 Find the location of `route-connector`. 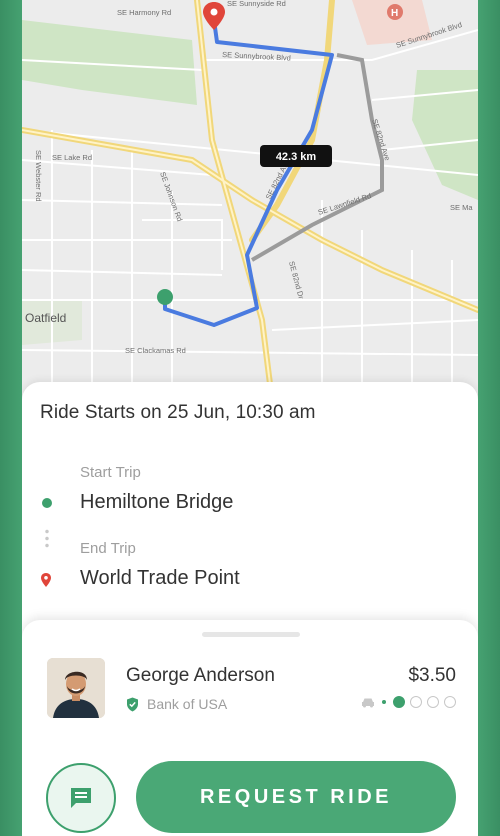

route-connector is located at coordinates (47, 539).